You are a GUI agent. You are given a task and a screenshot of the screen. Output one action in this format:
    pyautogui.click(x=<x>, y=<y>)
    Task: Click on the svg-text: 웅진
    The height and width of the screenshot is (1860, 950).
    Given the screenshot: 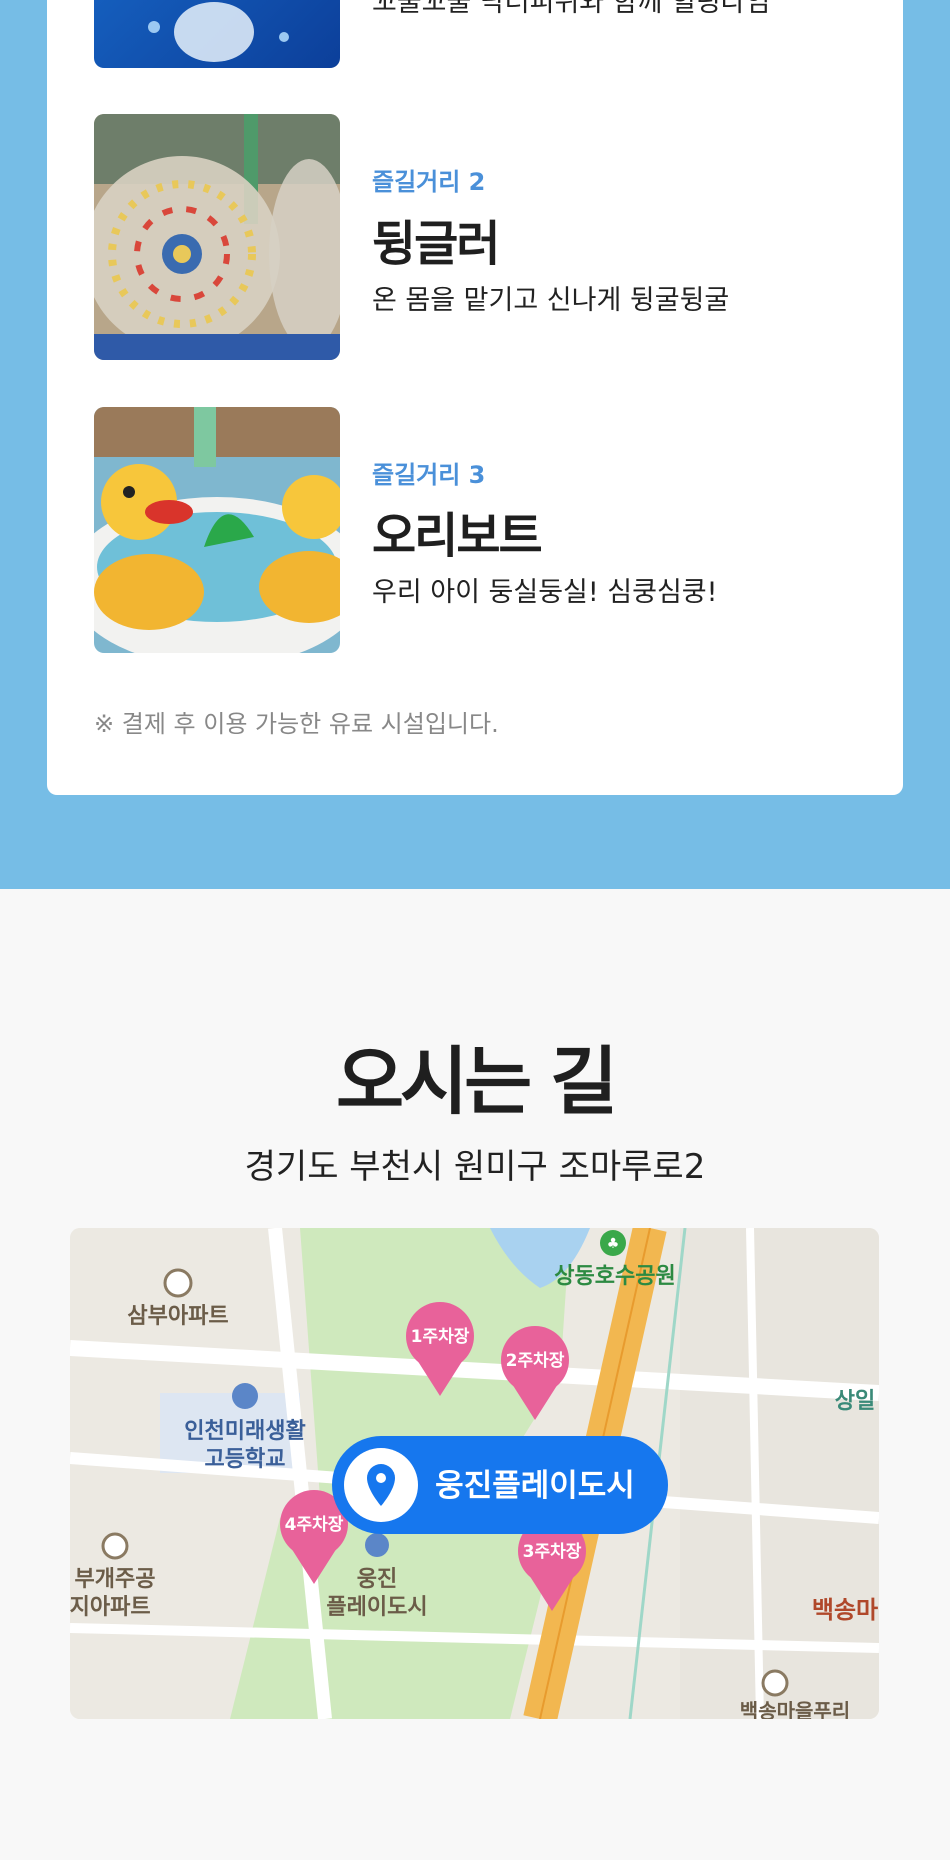 What is the action you would take?
    pyautogui.click(x=377, y=1579)
    